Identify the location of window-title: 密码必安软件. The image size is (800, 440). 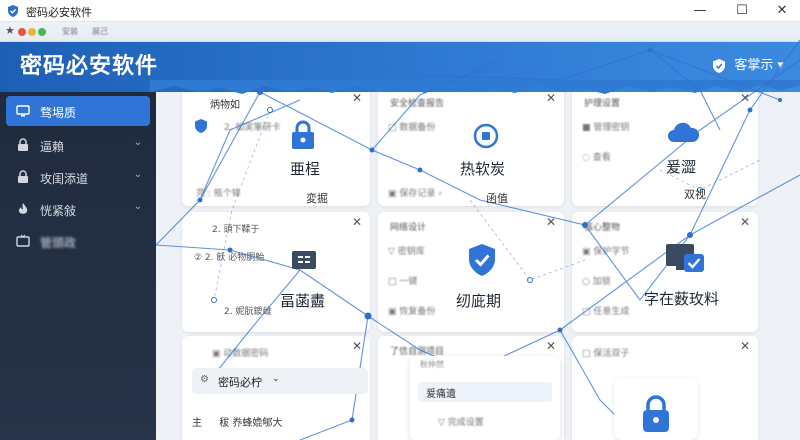
(59, 12).